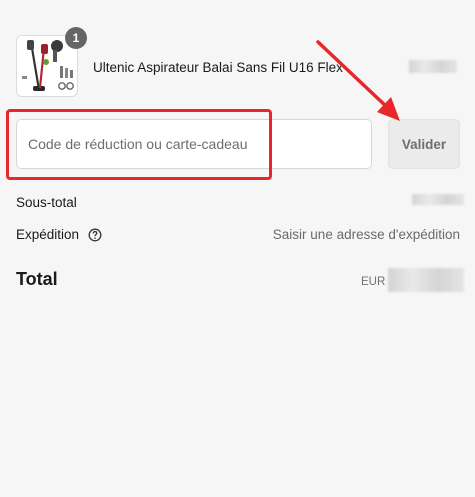 The height and width of the screenshot is (497, 475). Describe the element at coordinates (46, 202) in the screenshot. I see `subtotal-label: Sous-total` at that location.